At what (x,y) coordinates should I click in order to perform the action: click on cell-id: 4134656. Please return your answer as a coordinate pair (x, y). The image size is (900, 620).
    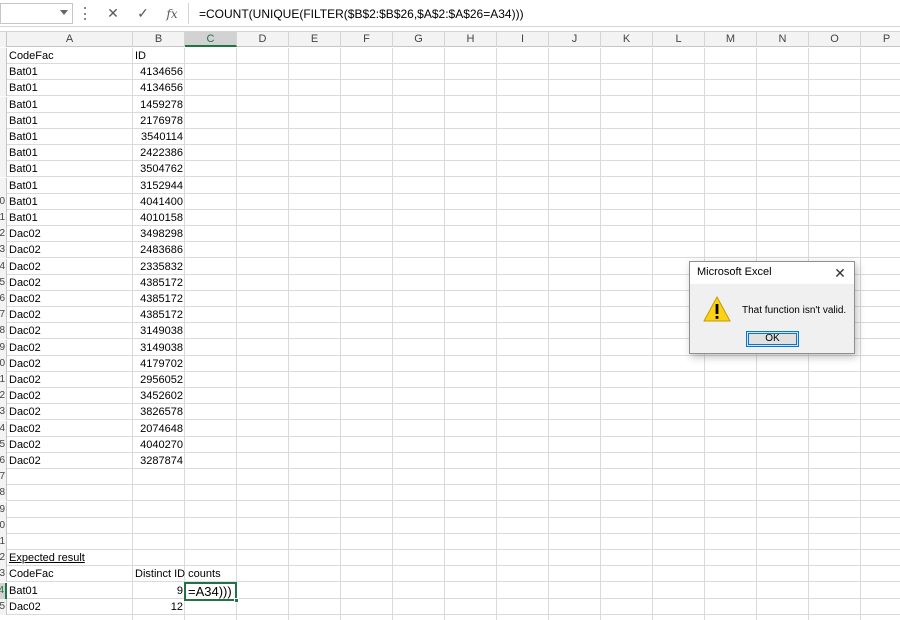
    Looking at the image, I should click on (159, 88).